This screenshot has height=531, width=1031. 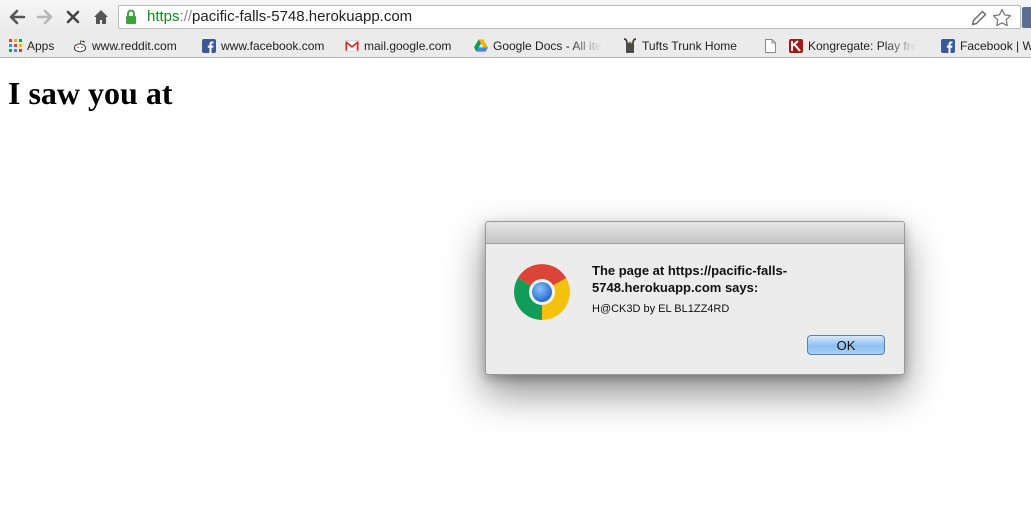 I want to click on forward-button, so click(x=45, y=17).